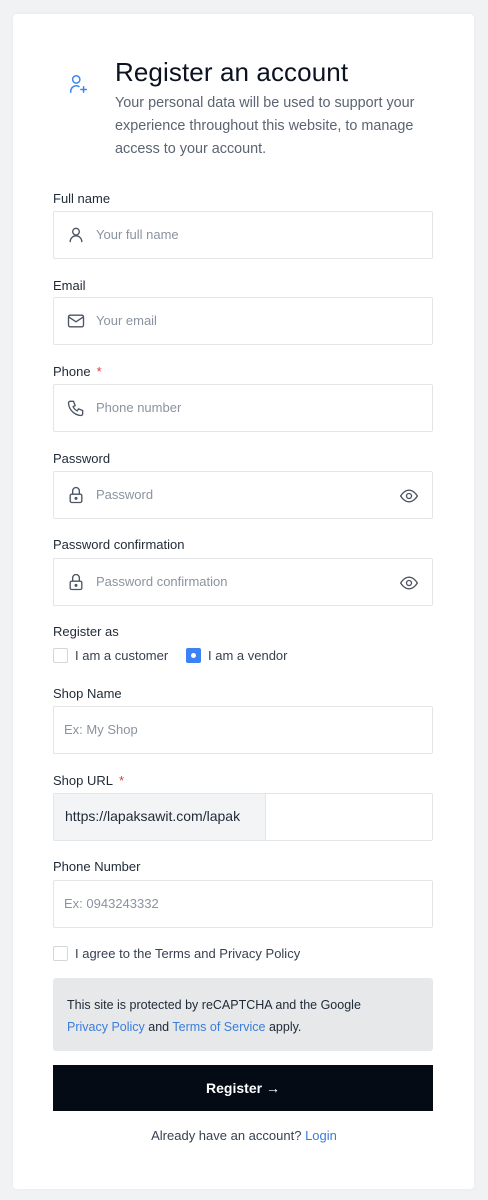 This screenshot has width=488, height=1200. What do you see at coordinates (243, 582) in the screenshot?
I see `password-confirmation-field: Password confirmation` at bounding box center [243, 582].